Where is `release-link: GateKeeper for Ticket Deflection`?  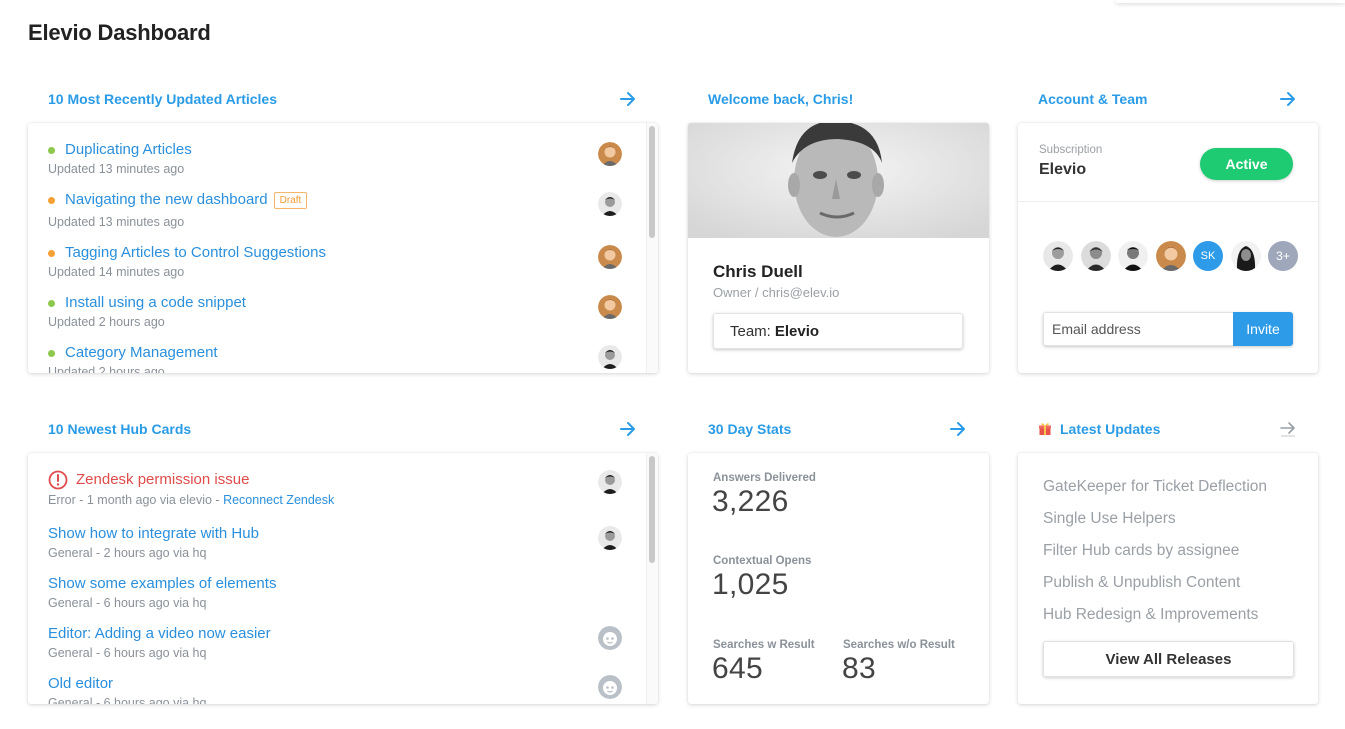 release-link: GateKeeper for Ticket Deflection is located at coordinates (1155, 487).